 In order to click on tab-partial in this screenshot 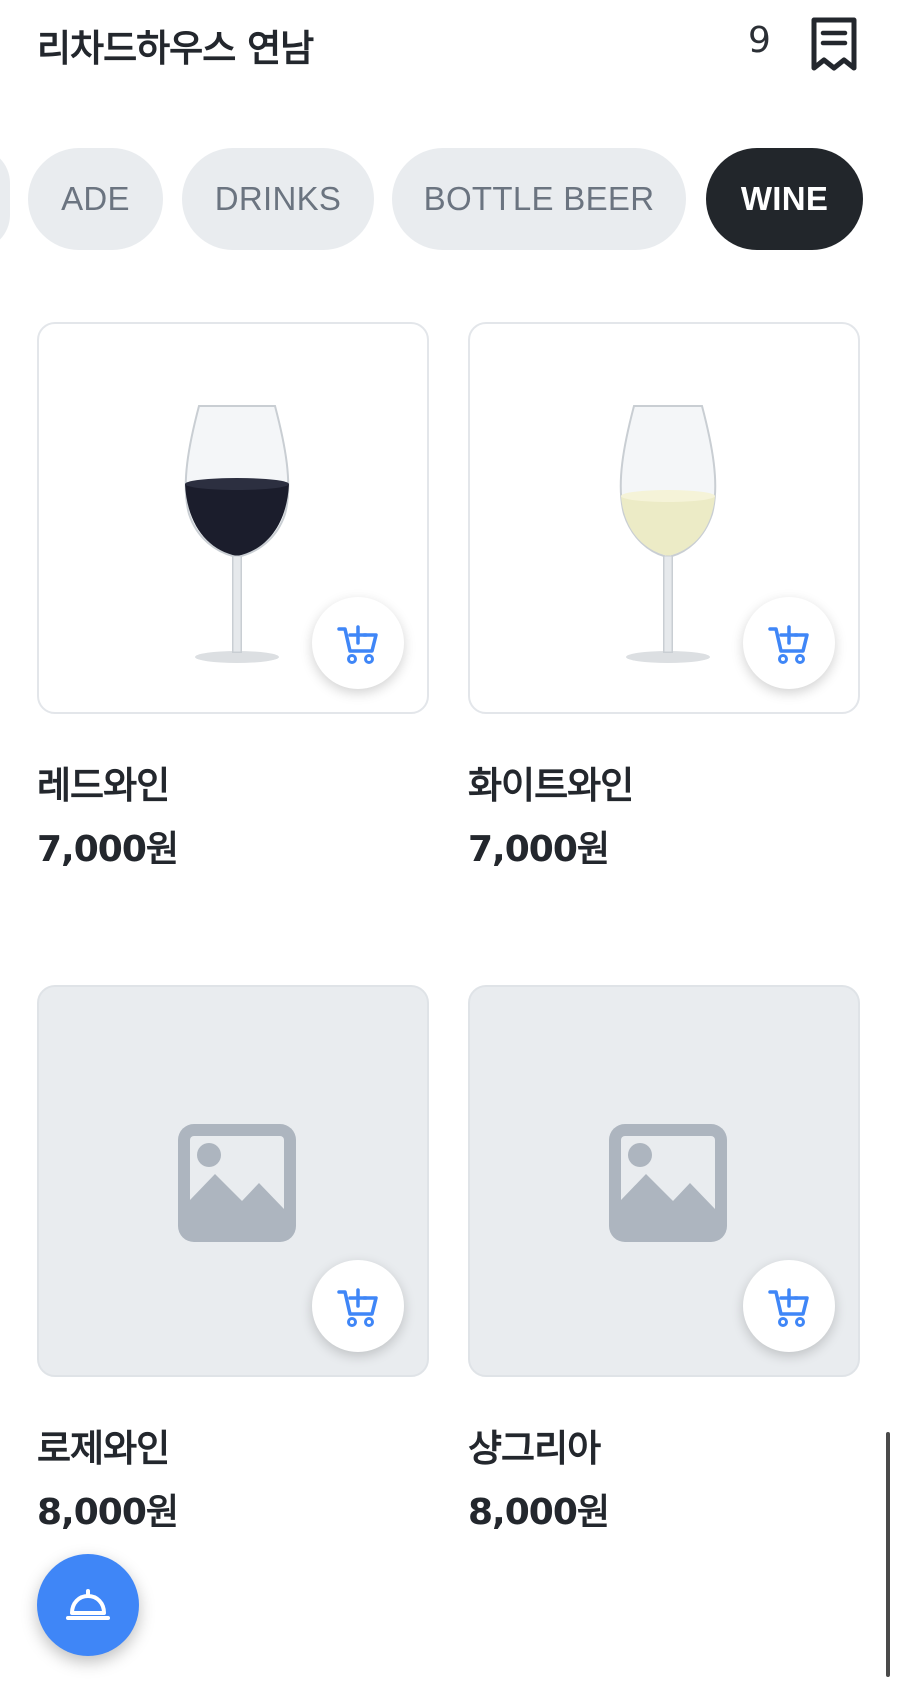, I will do `click(5, 199)`.